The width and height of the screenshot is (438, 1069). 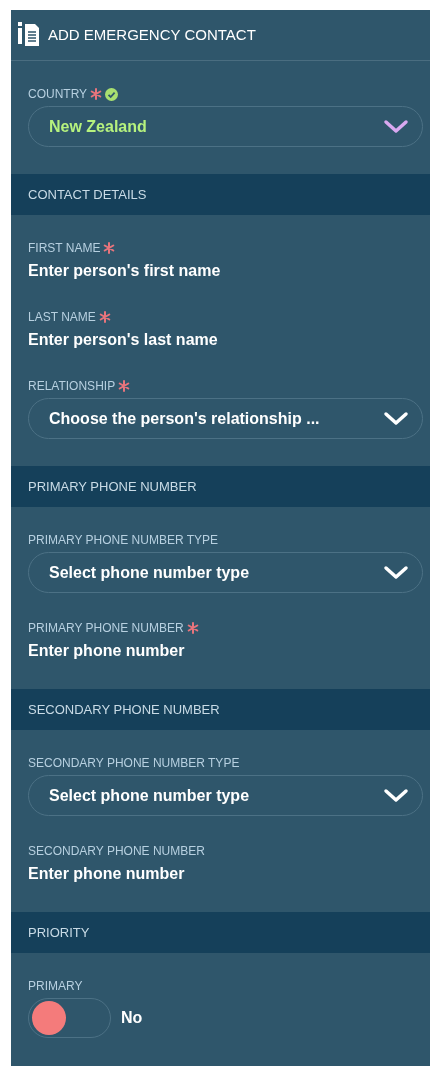 What do you see at coordinates (116, 851) in the screenshot?
I see `field-label: SECONDARY PHONE NUMBER` at bounding box center [116, 851].